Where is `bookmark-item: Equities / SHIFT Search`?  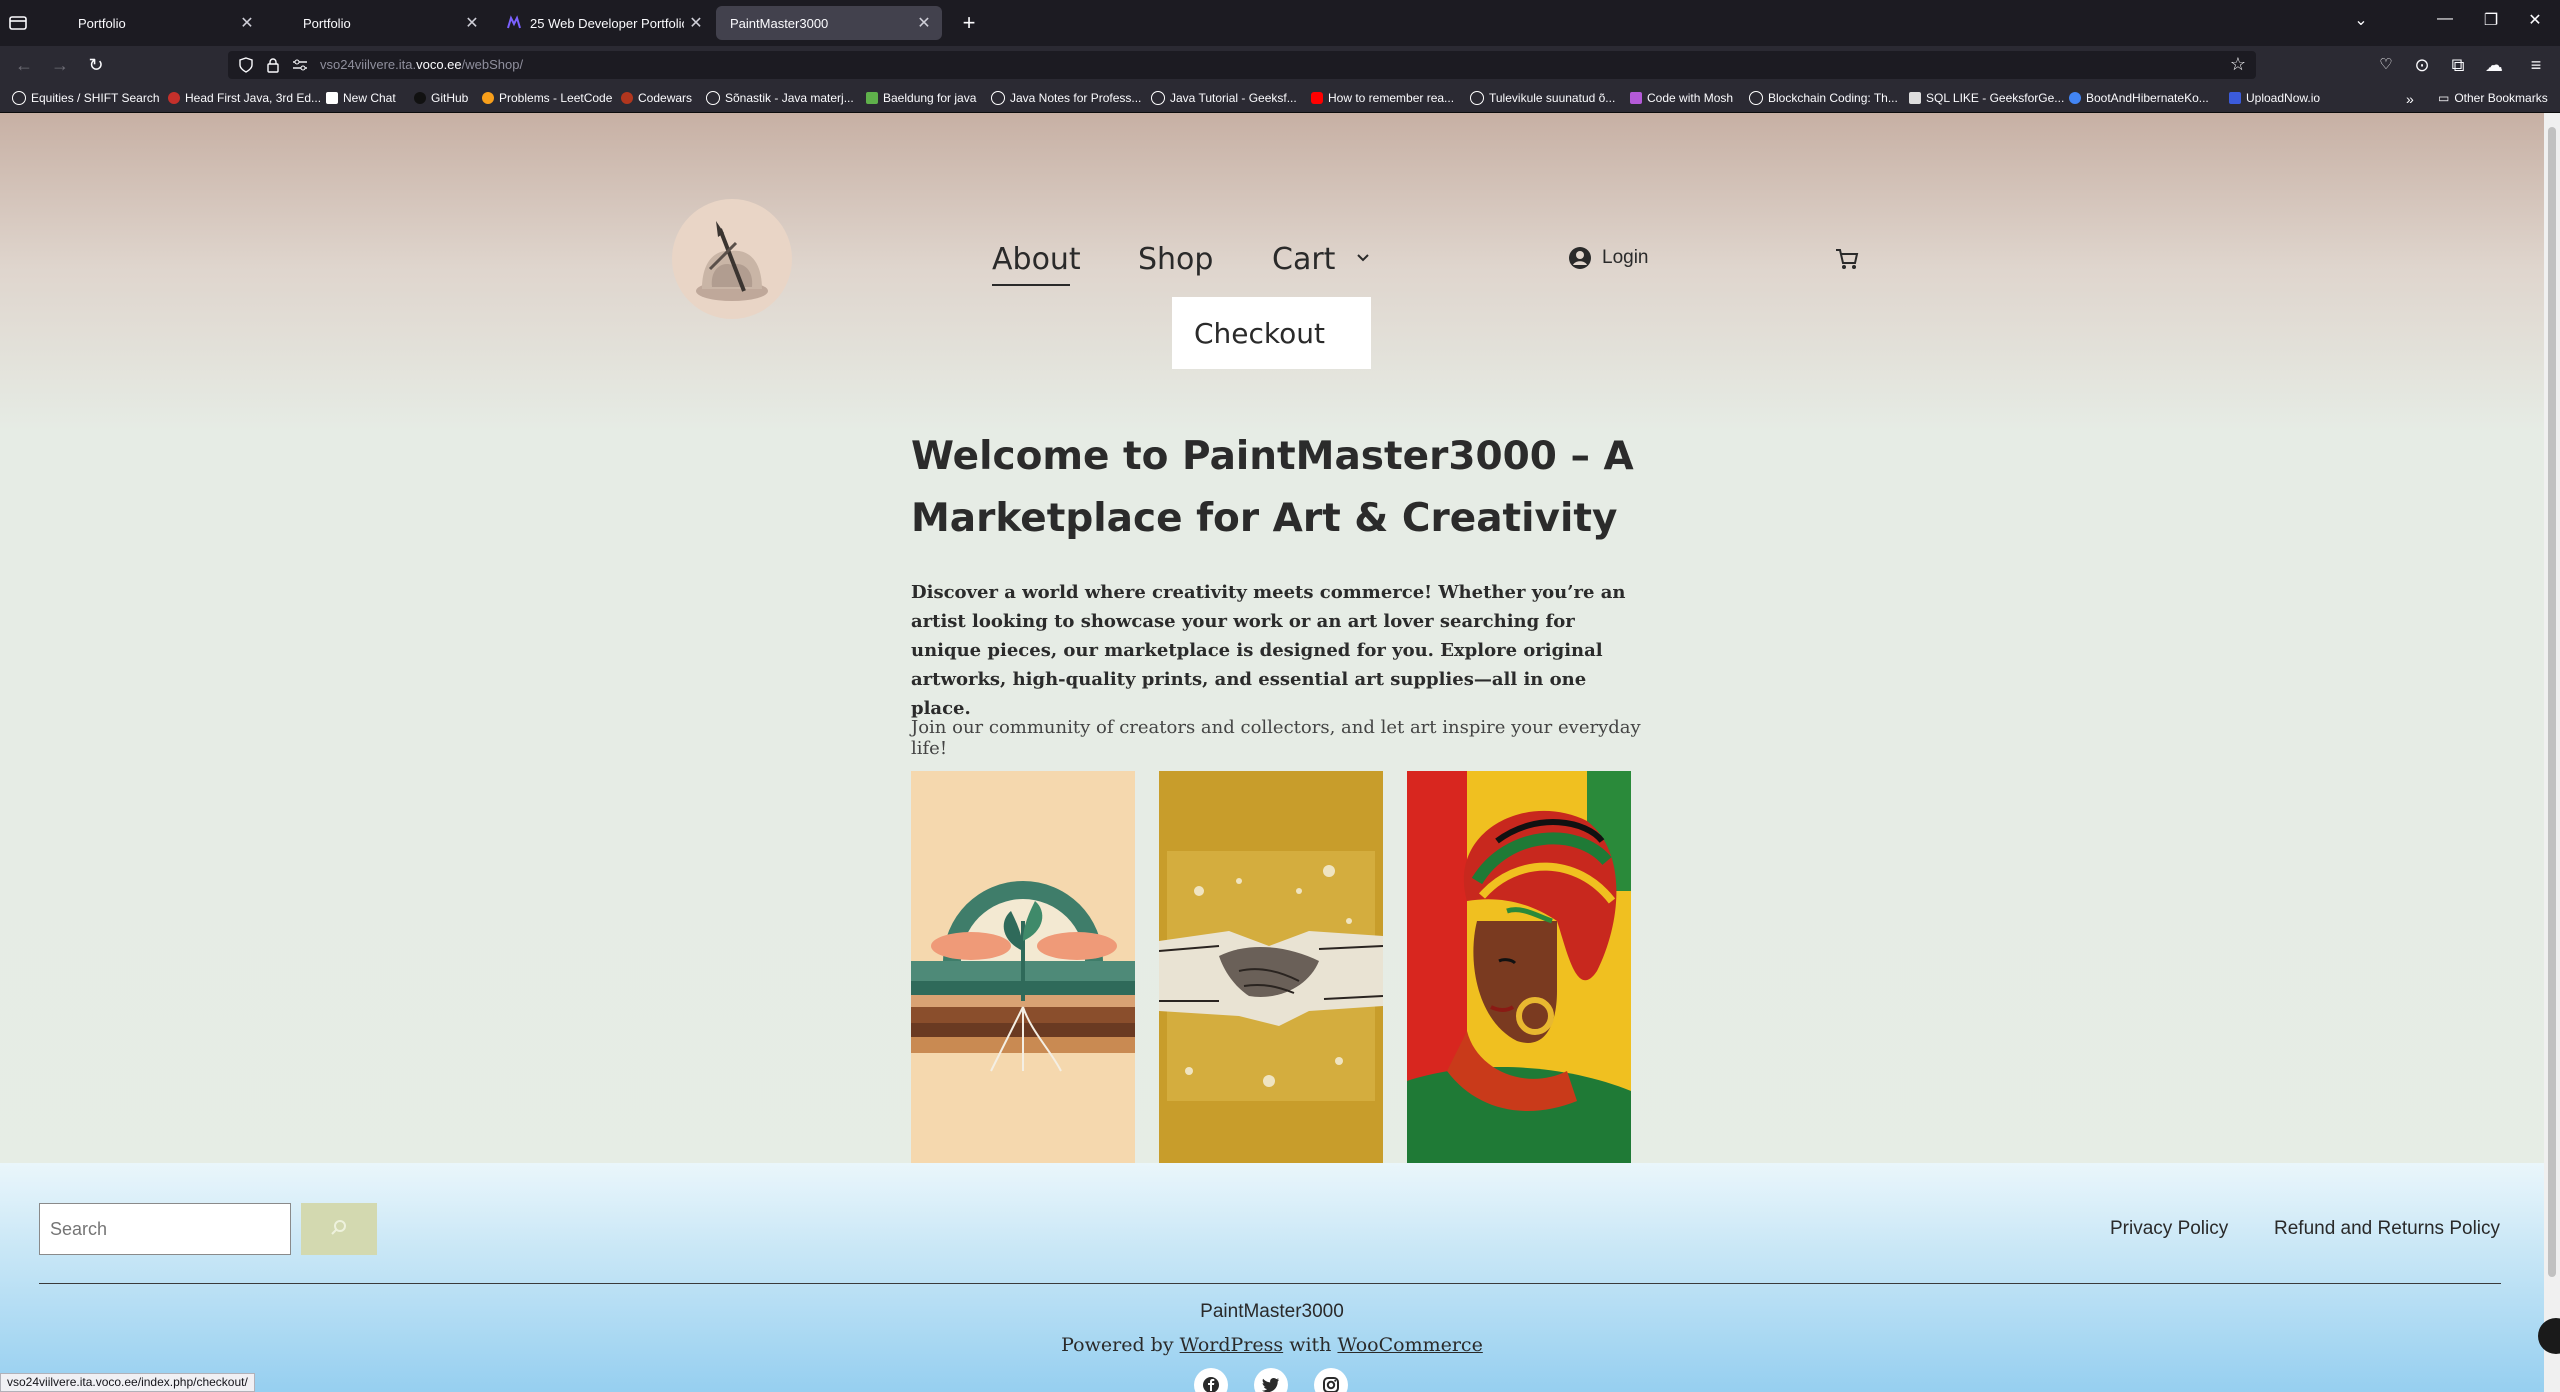 bookmark-item: Equities / SHIFT Search is located at coordinates (86, 98).